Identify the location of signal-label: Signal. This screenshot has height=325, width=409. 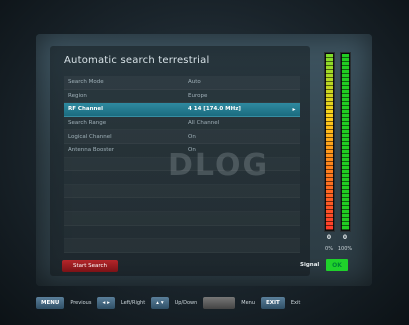
(310, 265).